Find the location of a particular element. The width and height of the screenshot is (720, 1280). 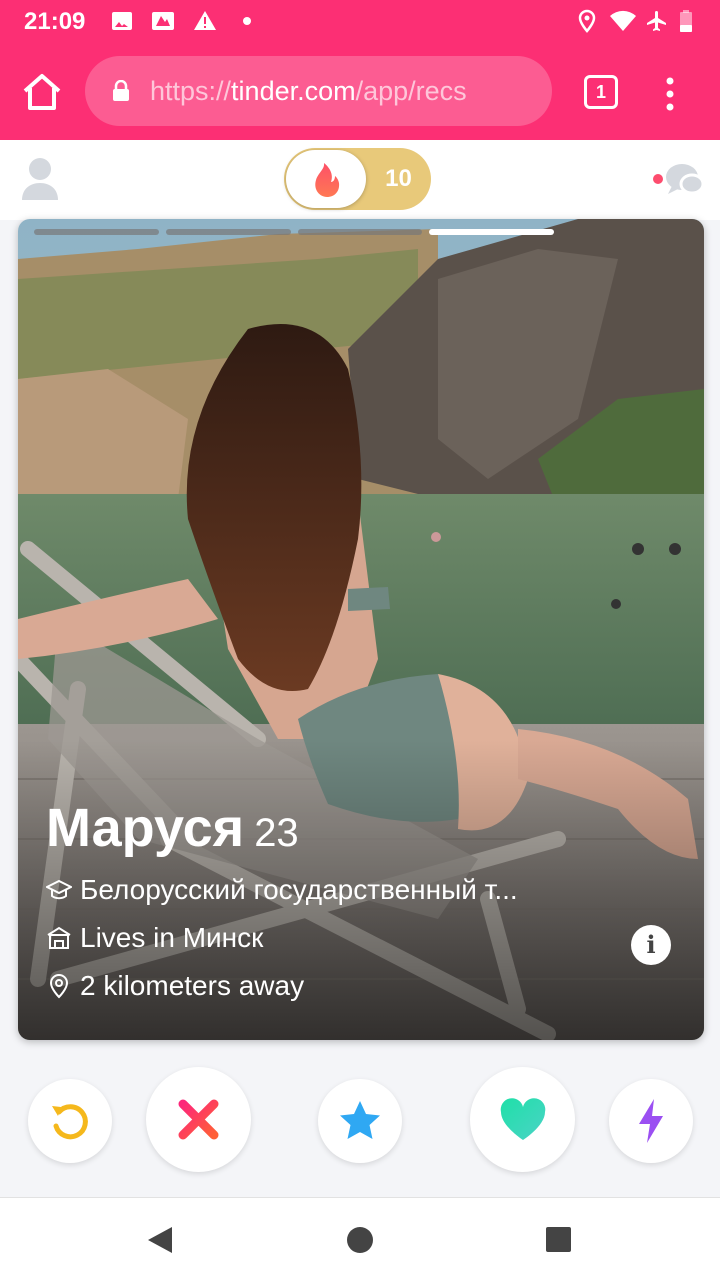

distance-text: 2 kilometers away is located at coordinates (192, 985).